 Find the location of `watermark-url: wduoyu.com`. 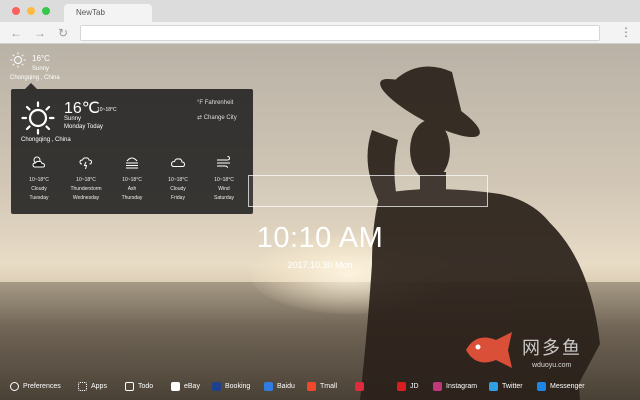

watermark-url: wduoyu.com is located at coordinates (552, 365).